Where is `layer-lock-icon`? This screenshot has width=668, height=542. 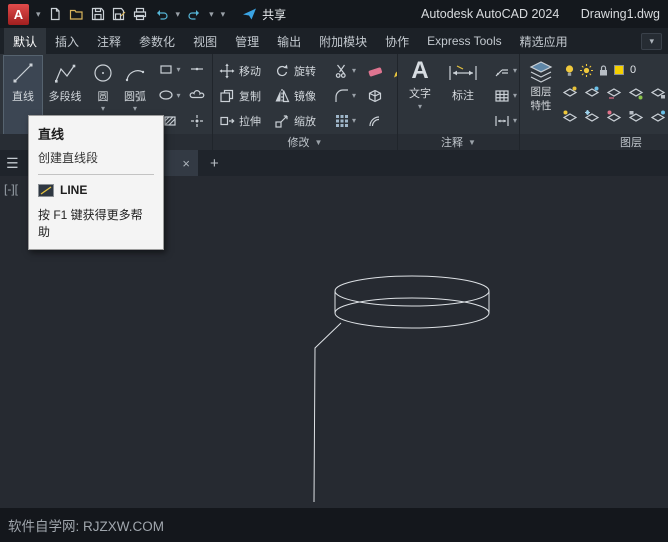
layer-lock-icon is located at coordinates (603, 70).